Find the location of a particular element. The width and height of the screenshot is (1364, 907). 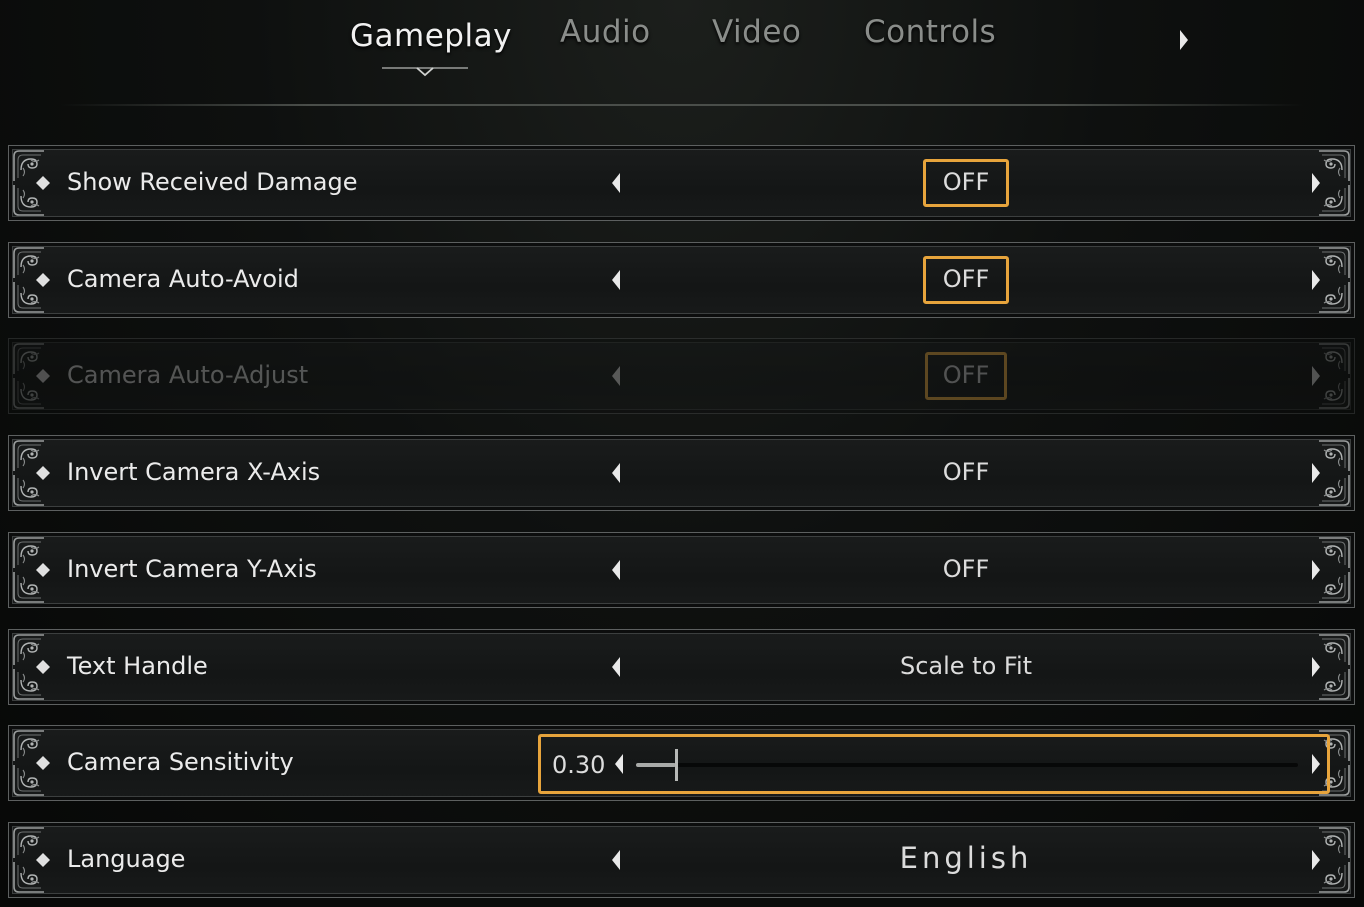

active-tab-indicator is located at coordinates (425, 72).